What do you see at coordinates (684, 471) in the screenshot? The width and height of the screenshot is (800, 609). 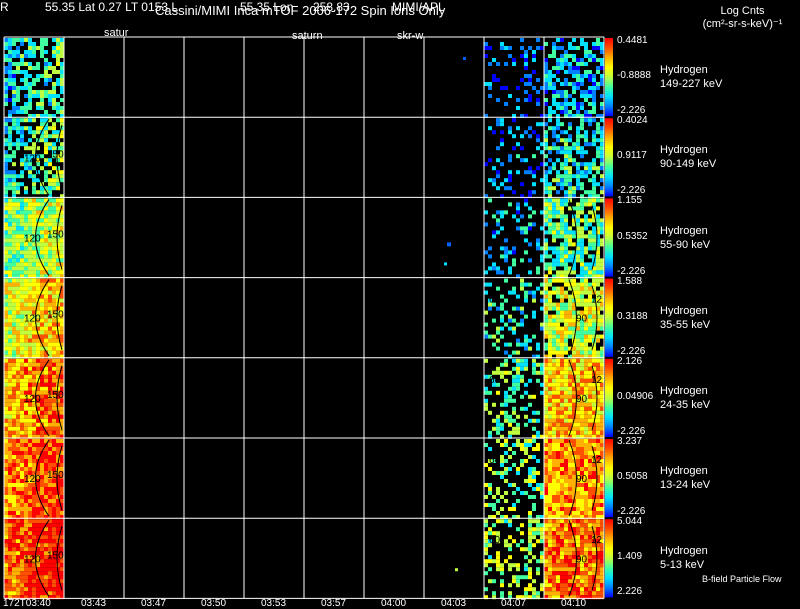 I see `panel-species-label: Hydrogen` at bounding box center [684, 471].